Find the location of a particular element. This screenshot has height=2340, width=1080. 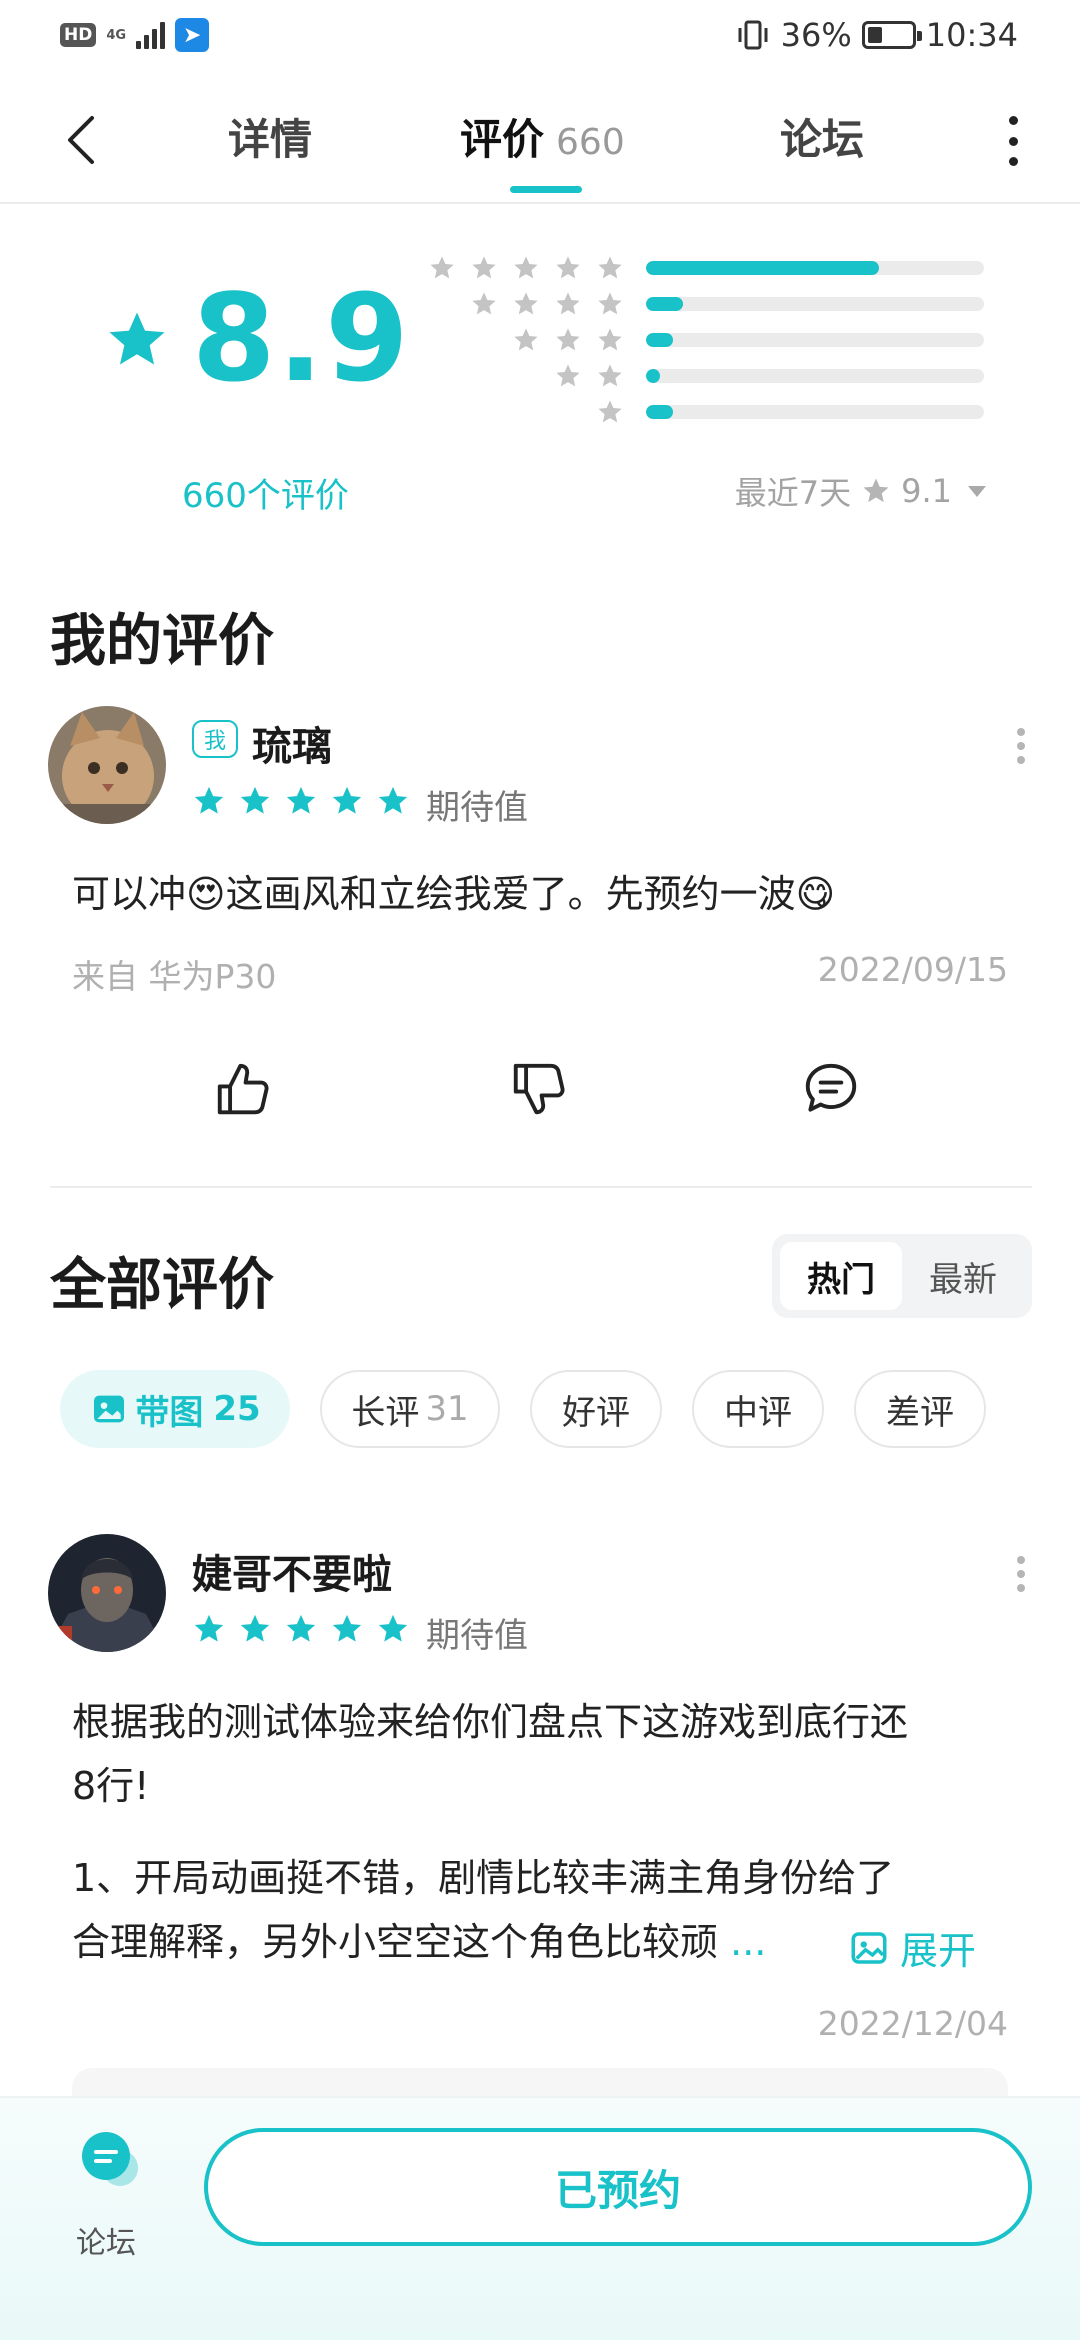

score-value: 8.9 is located at coordinates (301, 339).